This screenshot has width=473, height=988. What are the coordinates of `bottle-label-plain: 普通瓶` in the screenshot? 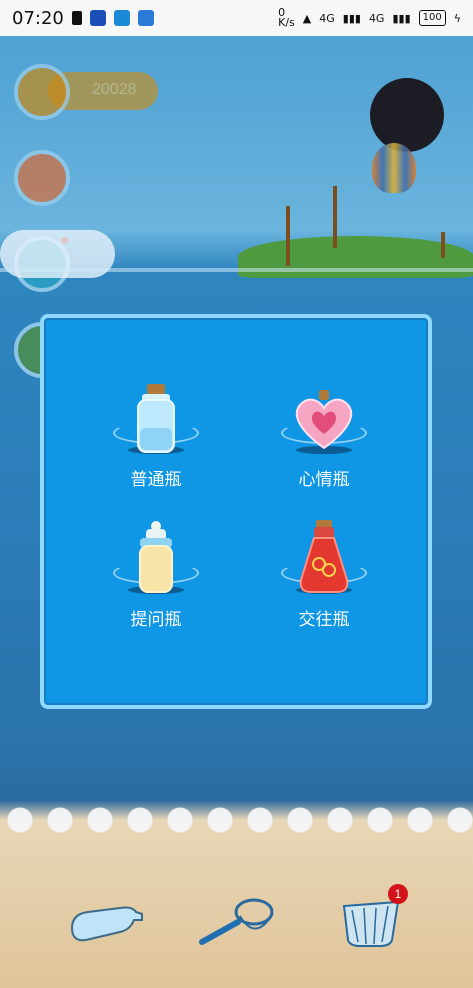 It's located at (156, 480).